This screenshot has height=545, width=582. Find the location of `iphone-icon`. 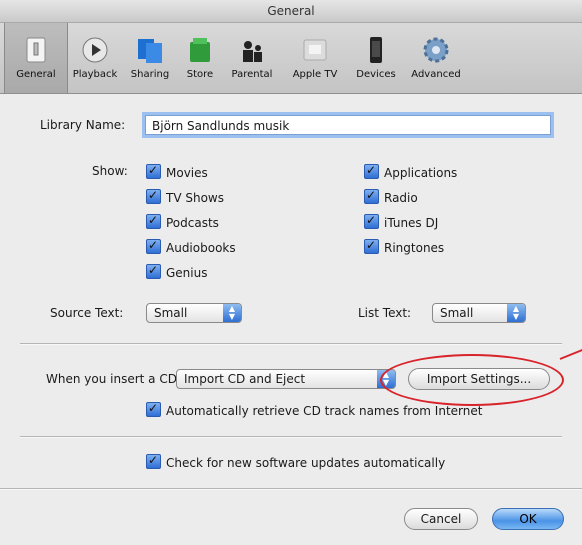

iphone-icon is located at coordinates (376, 50).